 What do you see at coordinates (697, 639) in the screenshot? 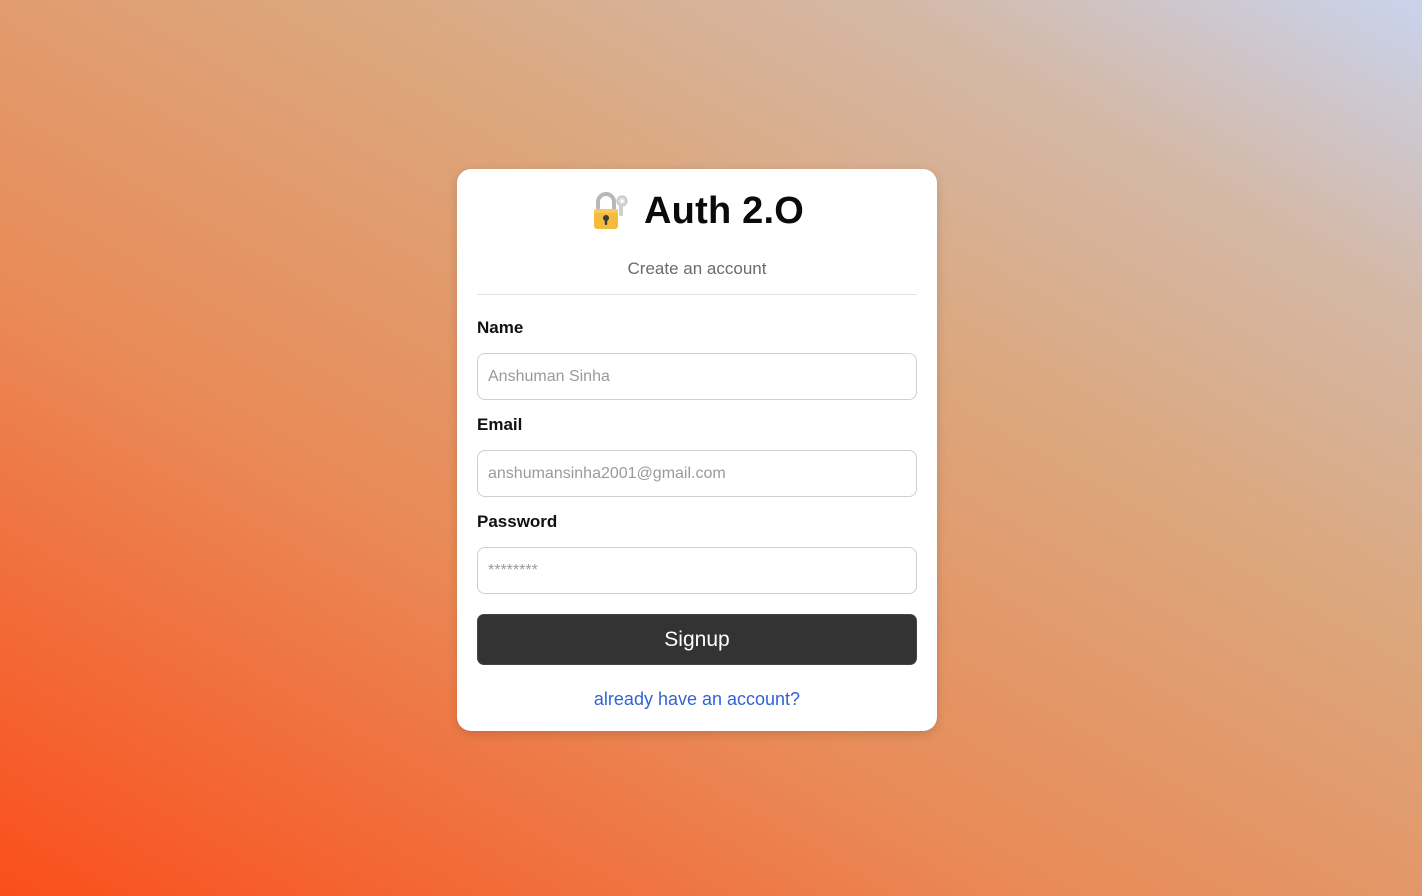
I see `signup-button: Signup` at bounding box center [697, 639].